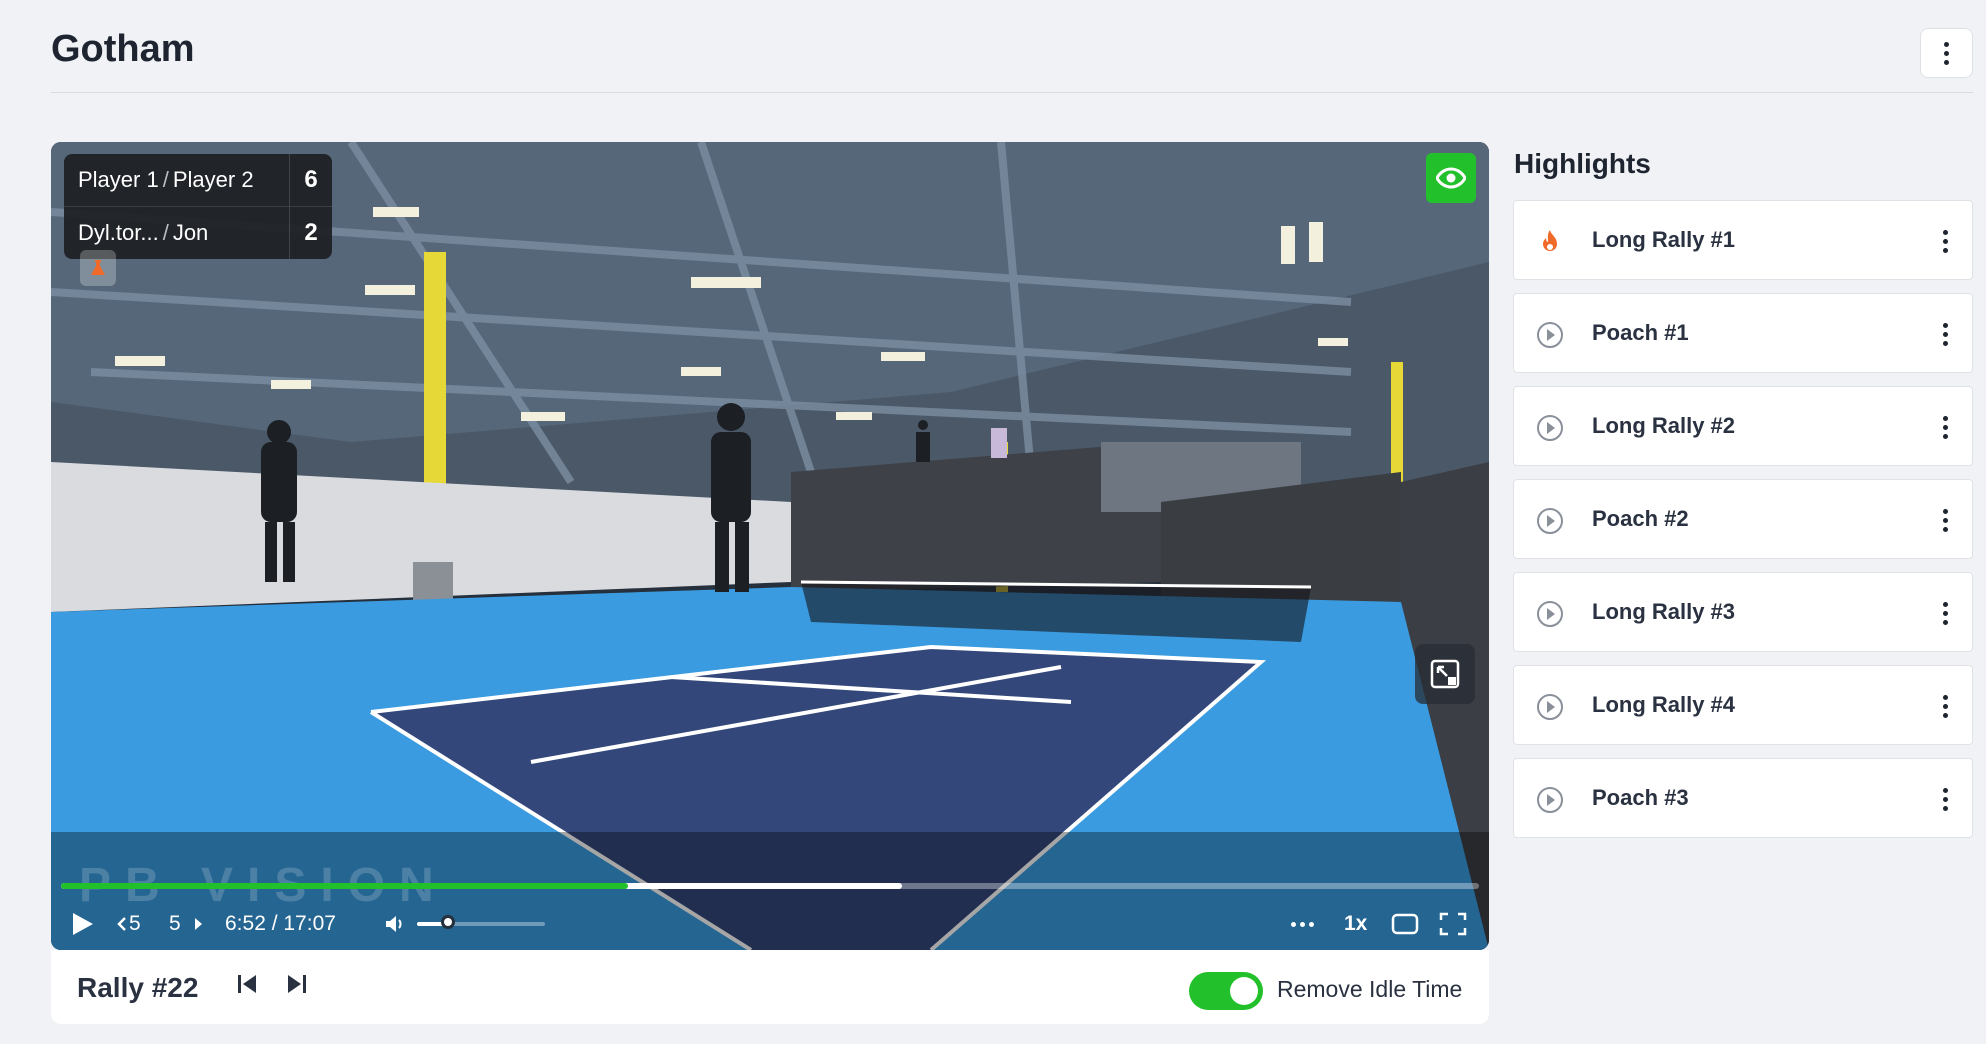 This screenshot has height=1044, width=1986. What do you see at coordinates (213, 179) in the screenshot?
I see `team-1-player-b: Player 2` at bounding box center [213, 179].